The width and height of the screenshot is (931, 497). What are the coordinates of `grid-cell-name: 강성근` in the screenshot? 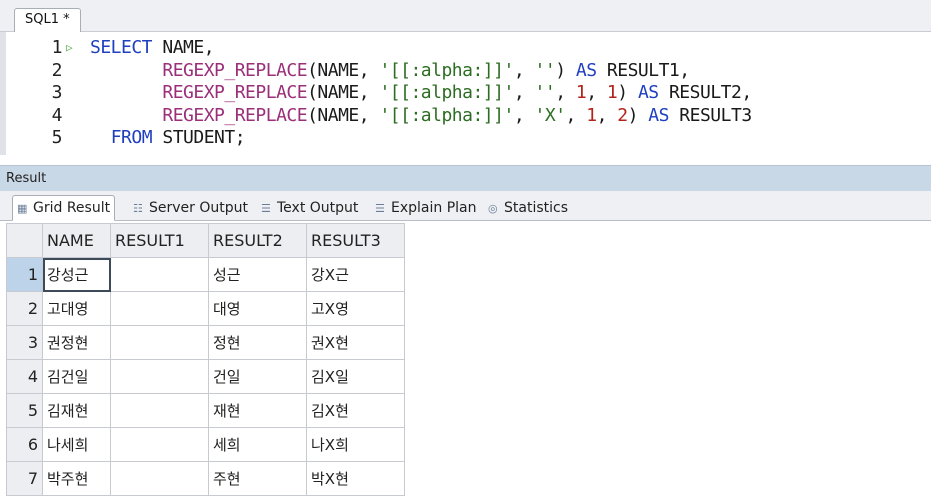 It's located at (76, 274).